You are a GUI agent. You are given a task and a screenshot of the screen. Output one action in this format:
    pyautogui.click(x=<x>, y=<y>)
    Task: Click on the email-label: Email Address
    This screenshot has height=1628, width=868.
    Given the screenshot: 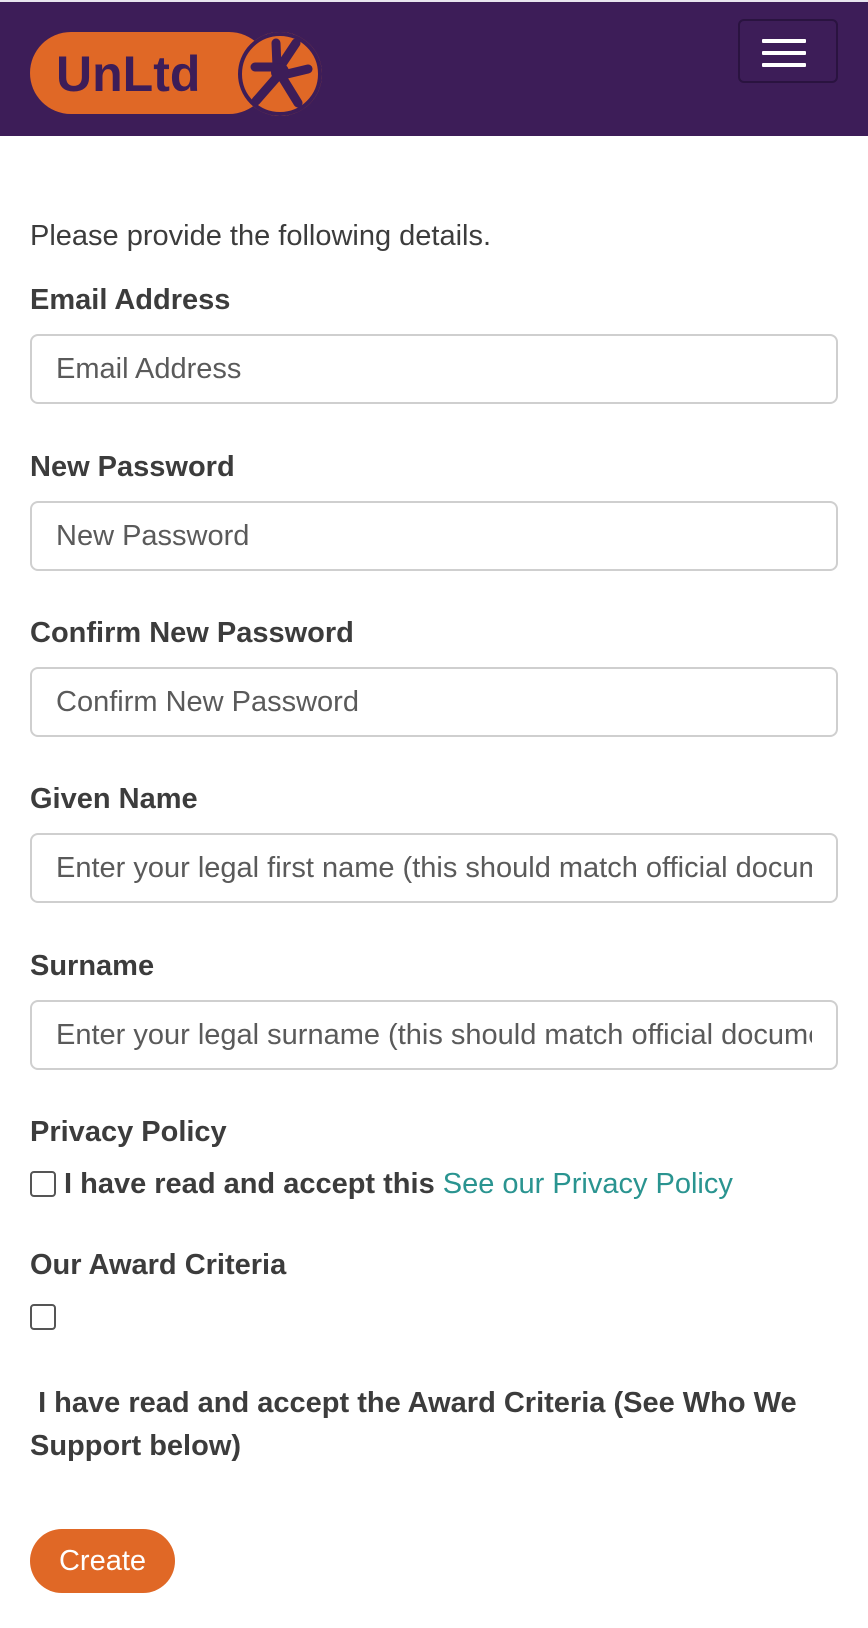 What is the action you would take?
    pyautogui.click(x=130, y=300)
    